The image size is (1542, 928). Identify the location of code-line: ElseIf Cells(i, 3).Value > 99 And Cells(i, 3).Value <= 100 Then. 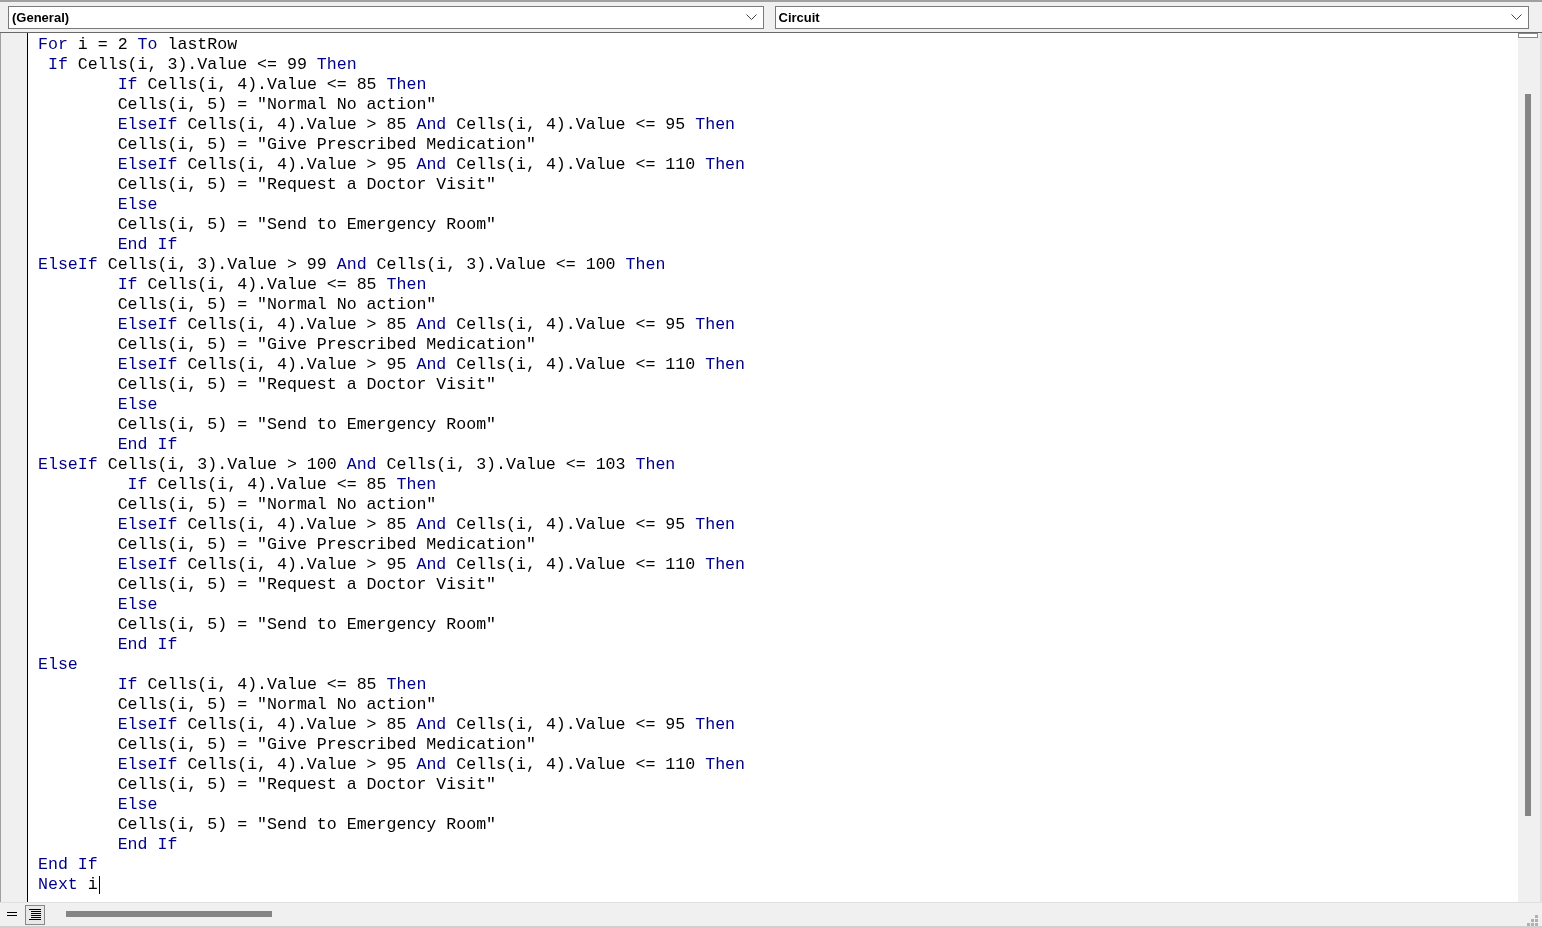
(352, 265).